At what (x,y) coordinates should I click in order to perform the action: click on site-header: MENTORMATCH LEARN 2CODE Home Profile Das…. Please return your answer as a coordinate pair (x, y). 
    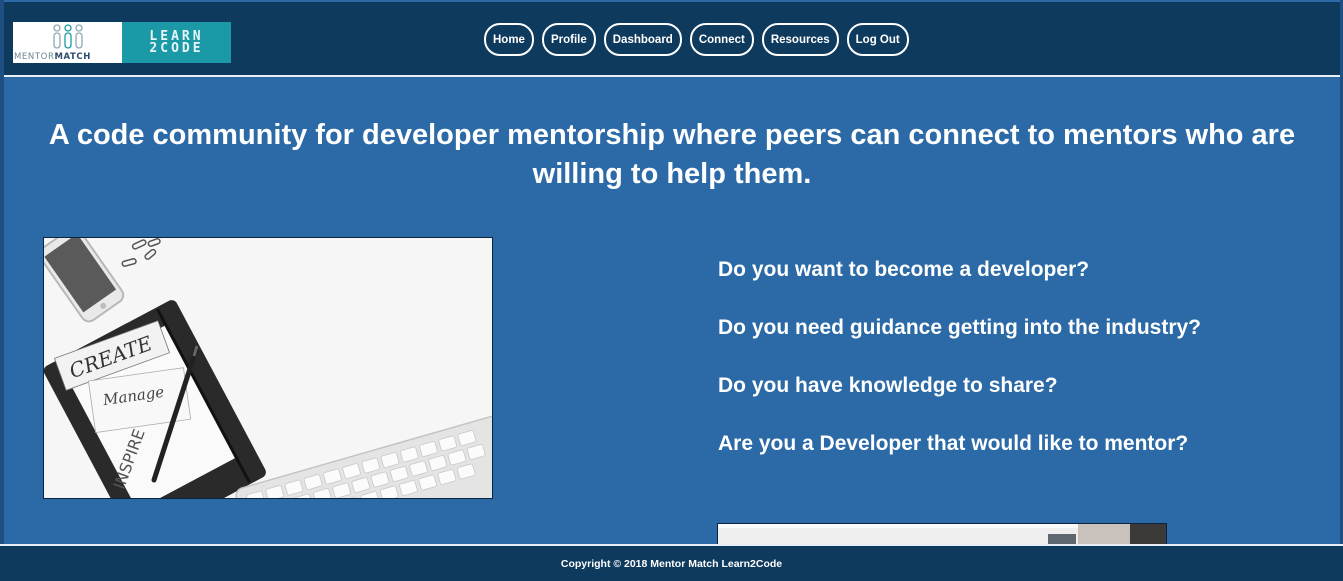
    Looking at the image, I should click on (672, 38).